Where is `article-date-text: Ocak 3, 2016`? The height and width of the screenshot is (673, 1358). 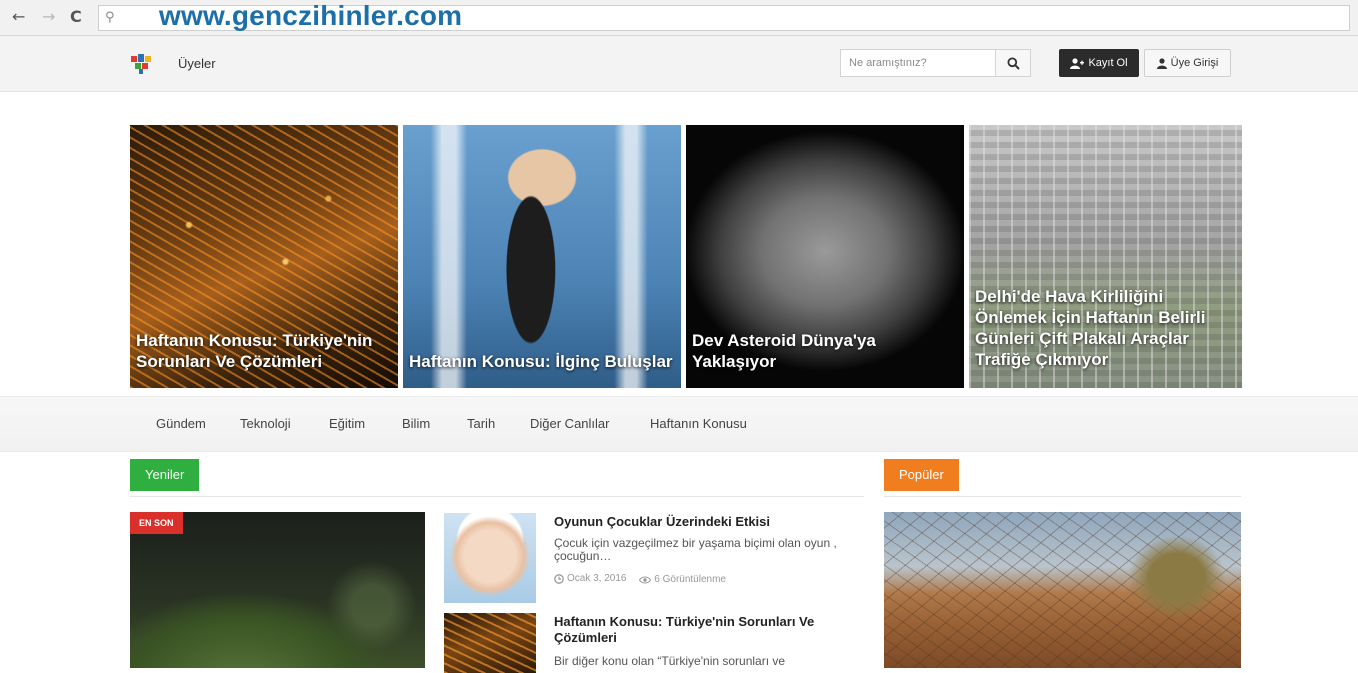 article-date-text: Ocak 3, 2016 is located at coordinates (597, 578).